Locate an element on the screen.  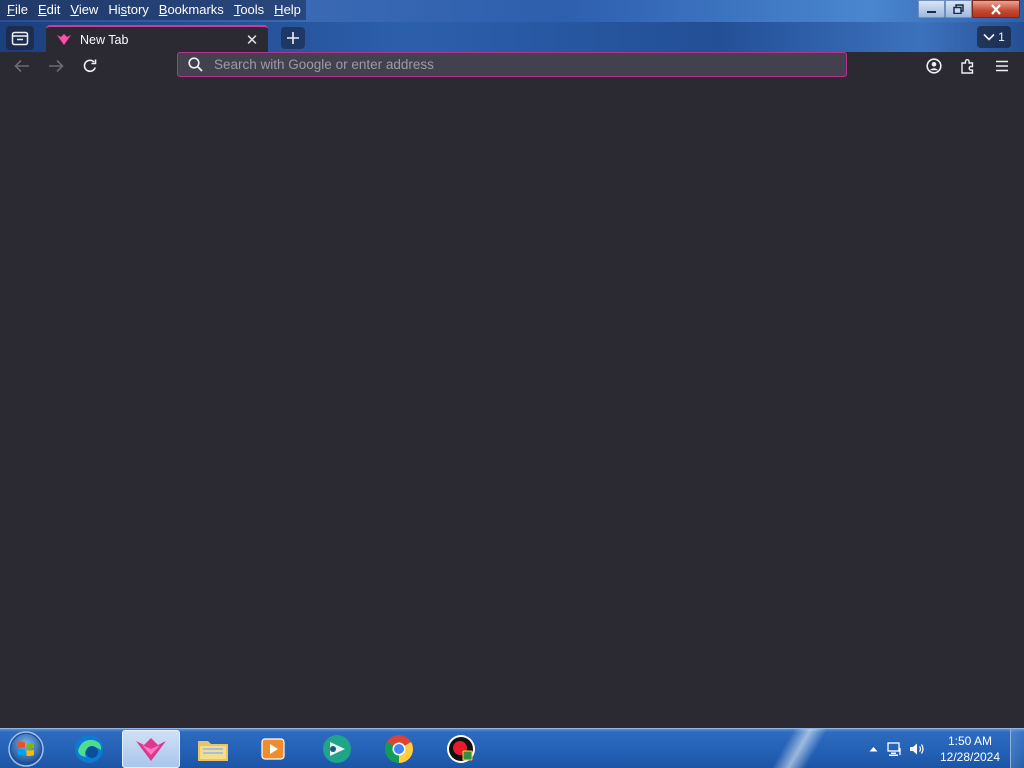
browser-logo-icon is located at coordinates (64, 39).